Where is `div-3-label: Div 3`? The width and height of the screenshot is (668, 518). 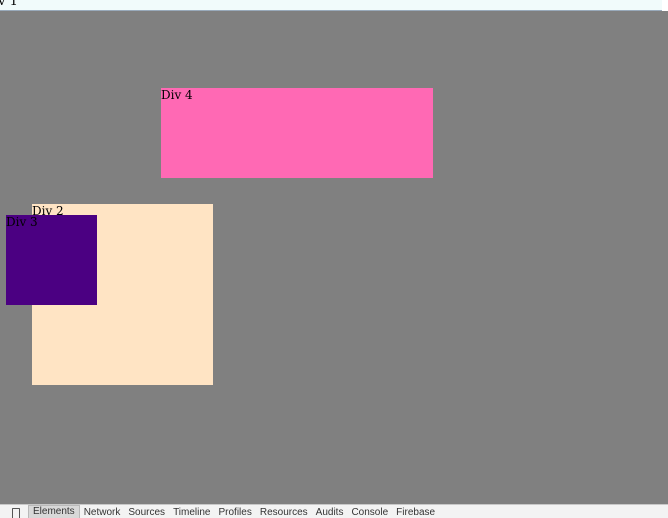 div-3-label: Div 3 is located at coordinates (22, 222).